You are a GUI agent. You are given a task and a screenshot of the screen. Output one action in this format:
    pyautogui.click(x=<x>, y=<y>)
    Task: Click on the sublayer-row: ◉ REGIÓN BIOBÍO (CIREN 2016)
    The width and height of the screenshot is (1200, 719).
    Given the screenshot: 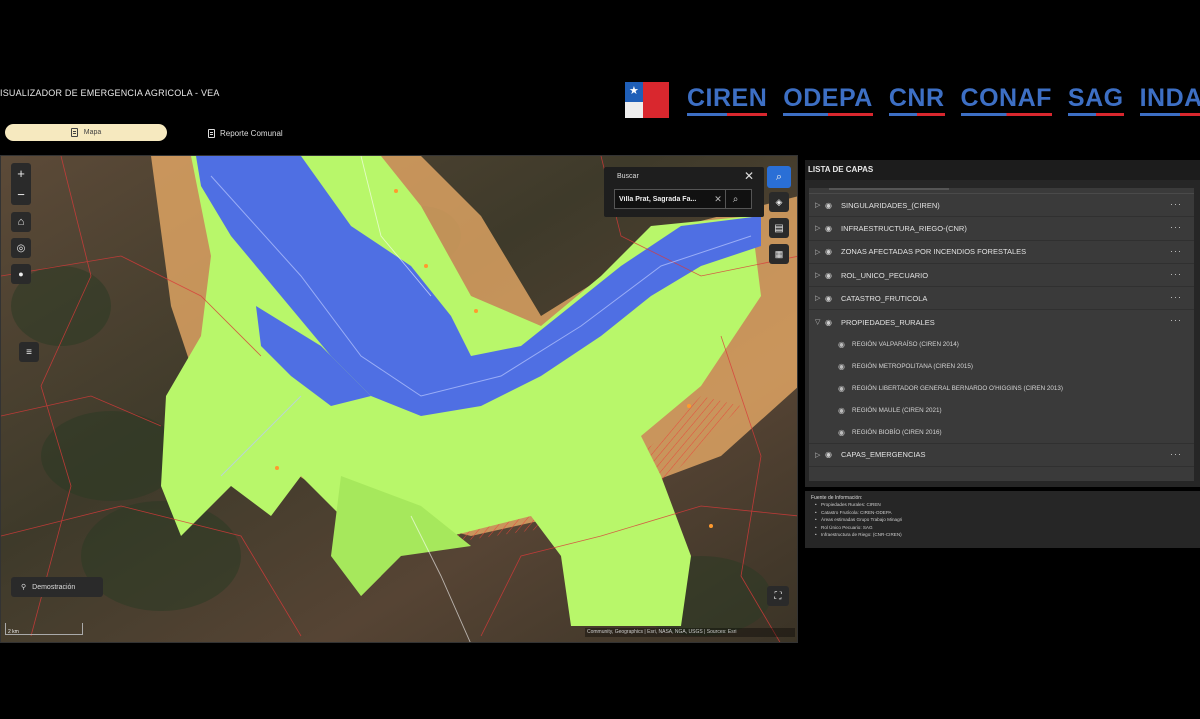 What is the action you would take?
    pyautogui.click(x=1001, y=433)
    